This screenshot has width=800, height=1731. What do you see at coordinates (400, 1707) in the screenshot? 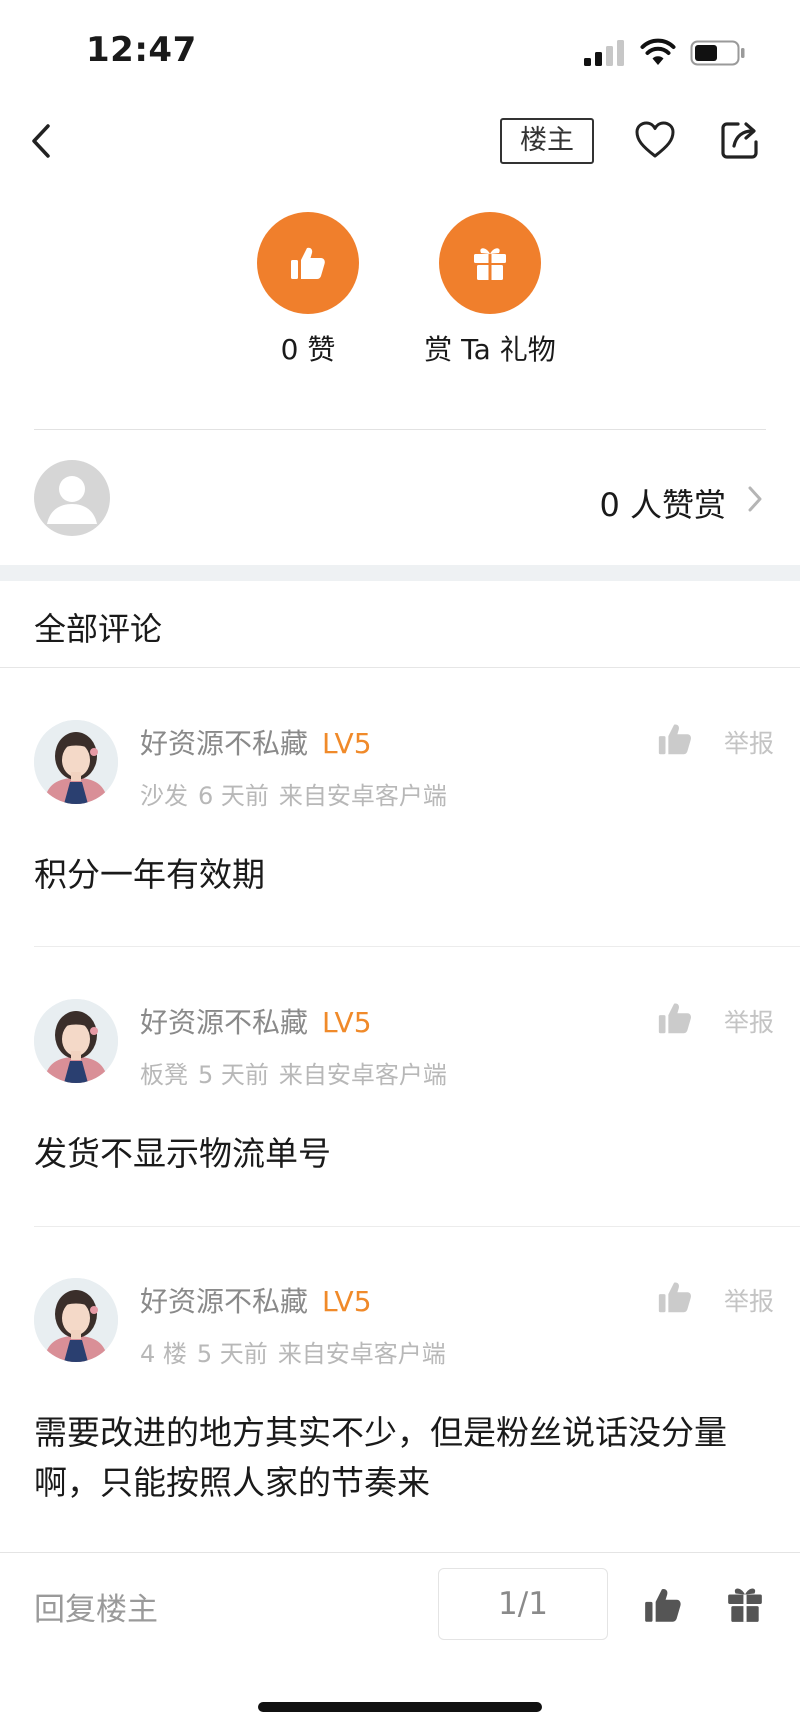
I see `home-indicator` at bounding box center [400, 1707].